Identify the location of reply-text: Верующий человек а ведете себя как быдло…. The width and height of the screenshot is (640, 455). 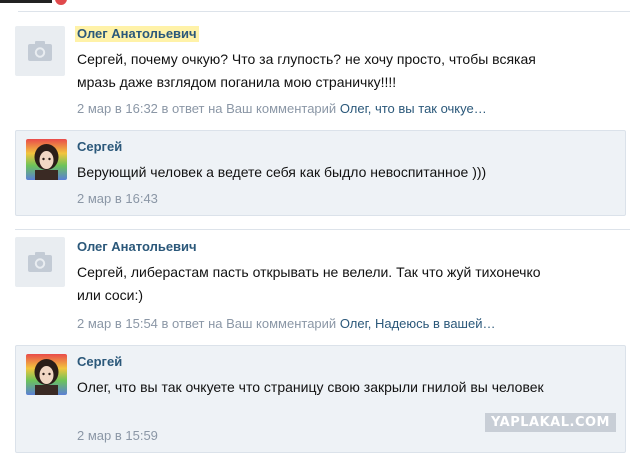
(282, 172).